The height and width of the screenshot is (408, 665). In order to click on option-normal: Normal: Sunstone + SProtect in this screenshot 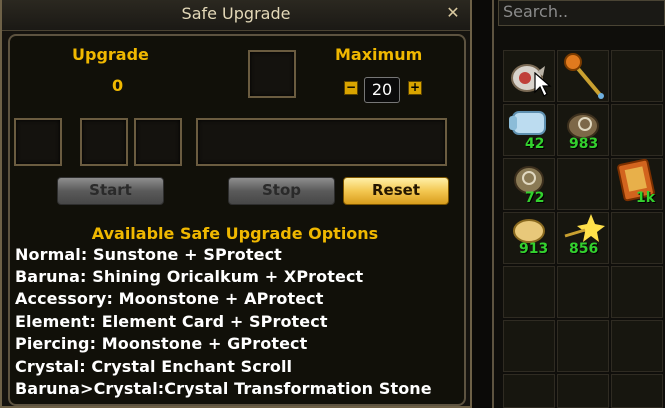, I will do `click(148, 254)`.